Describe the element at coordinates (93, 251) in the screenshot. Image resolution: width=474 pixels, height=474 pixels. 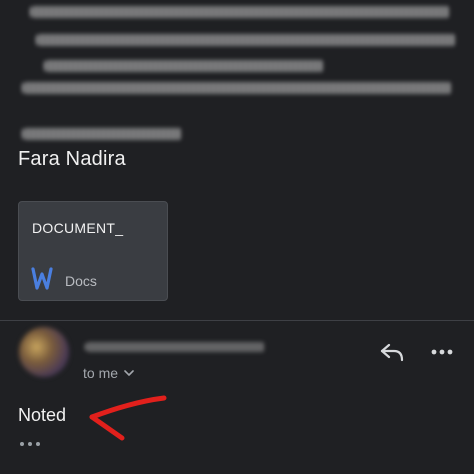
I see `attachment-card: DOCUMENT_ Docs` at that location.